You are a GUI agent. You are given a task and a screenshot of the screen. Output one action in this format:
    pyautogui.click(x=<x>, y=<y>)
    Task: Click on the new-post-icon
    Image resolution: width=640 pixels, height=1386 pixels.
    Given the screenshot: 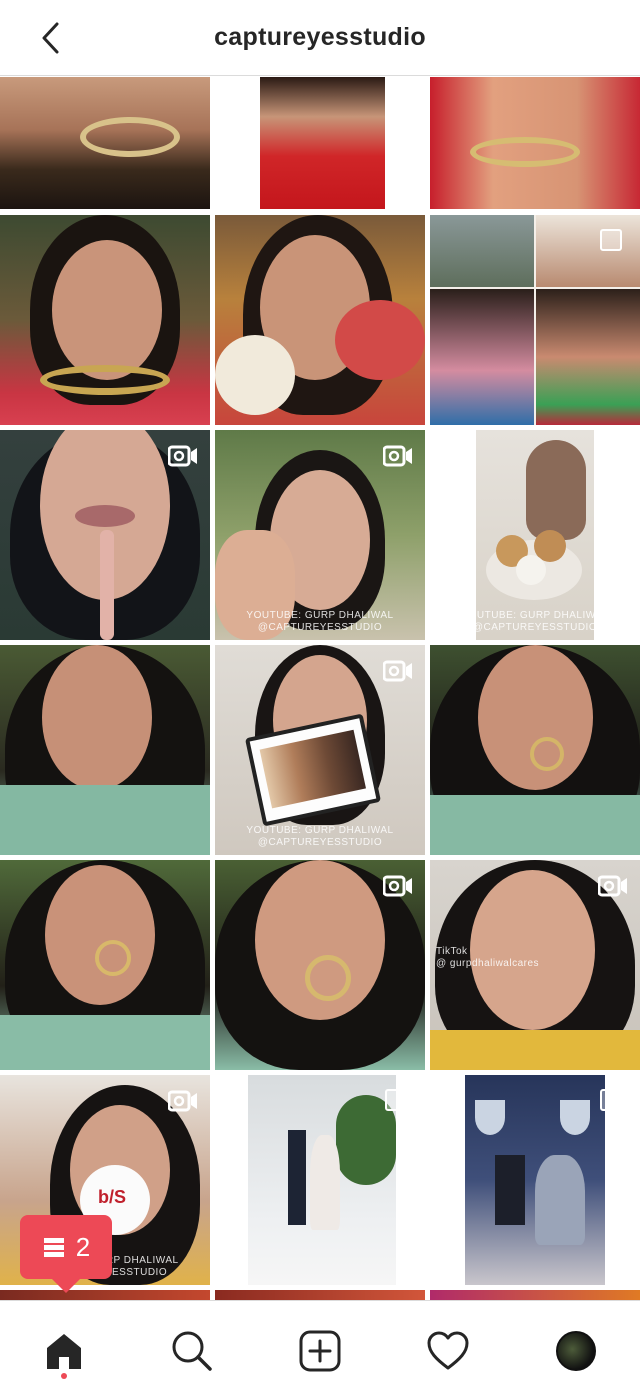 What is the action you would take?
    pyautogui.click(x=320, y=1351)
    